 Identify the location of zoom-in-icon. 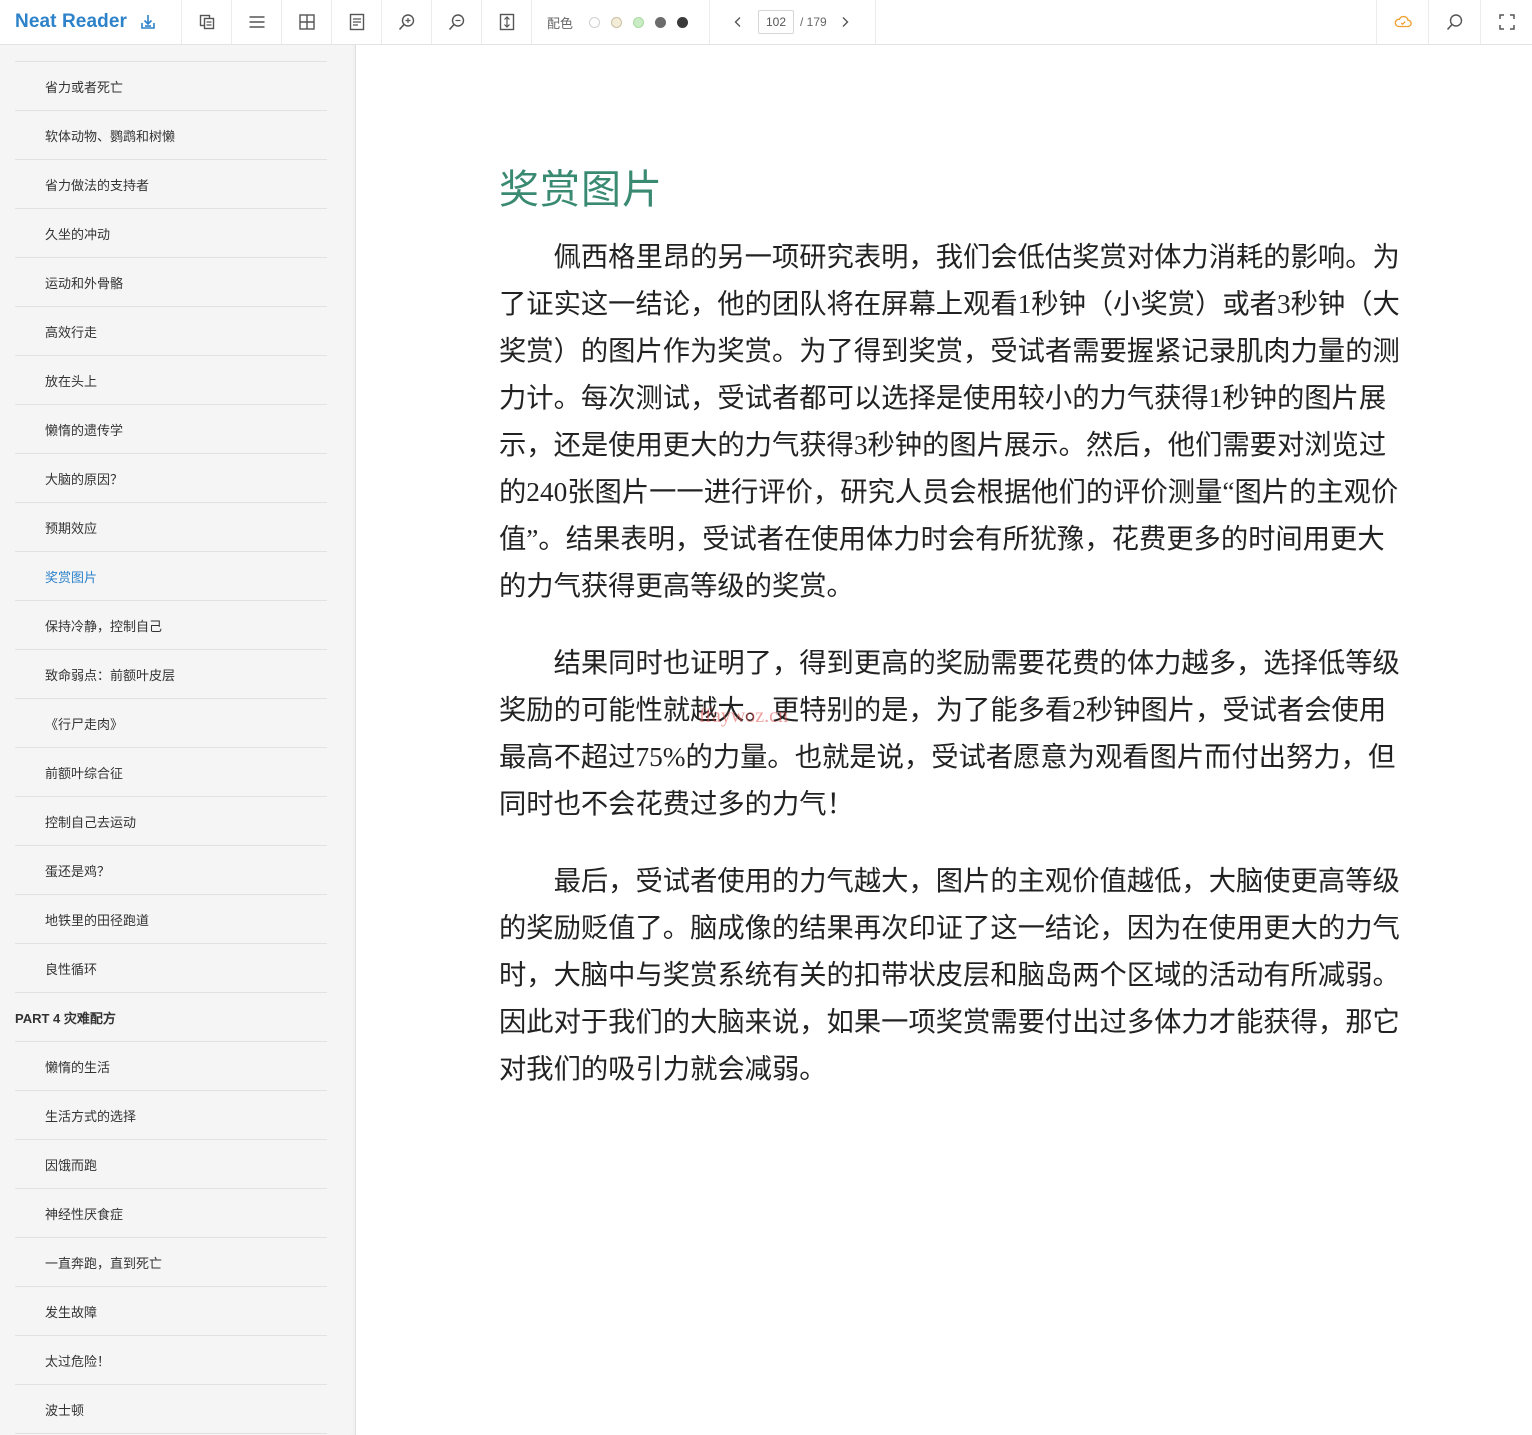
(406, 22).